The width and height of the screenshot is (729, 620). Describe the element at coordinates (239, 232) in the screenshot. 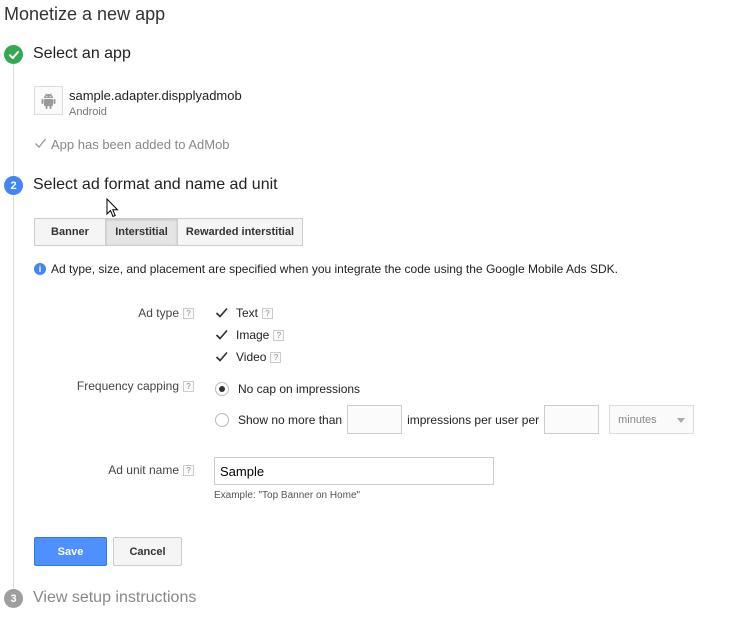

I see `tab-rewarded-interstitial: Rewarded interstitial` at that location.